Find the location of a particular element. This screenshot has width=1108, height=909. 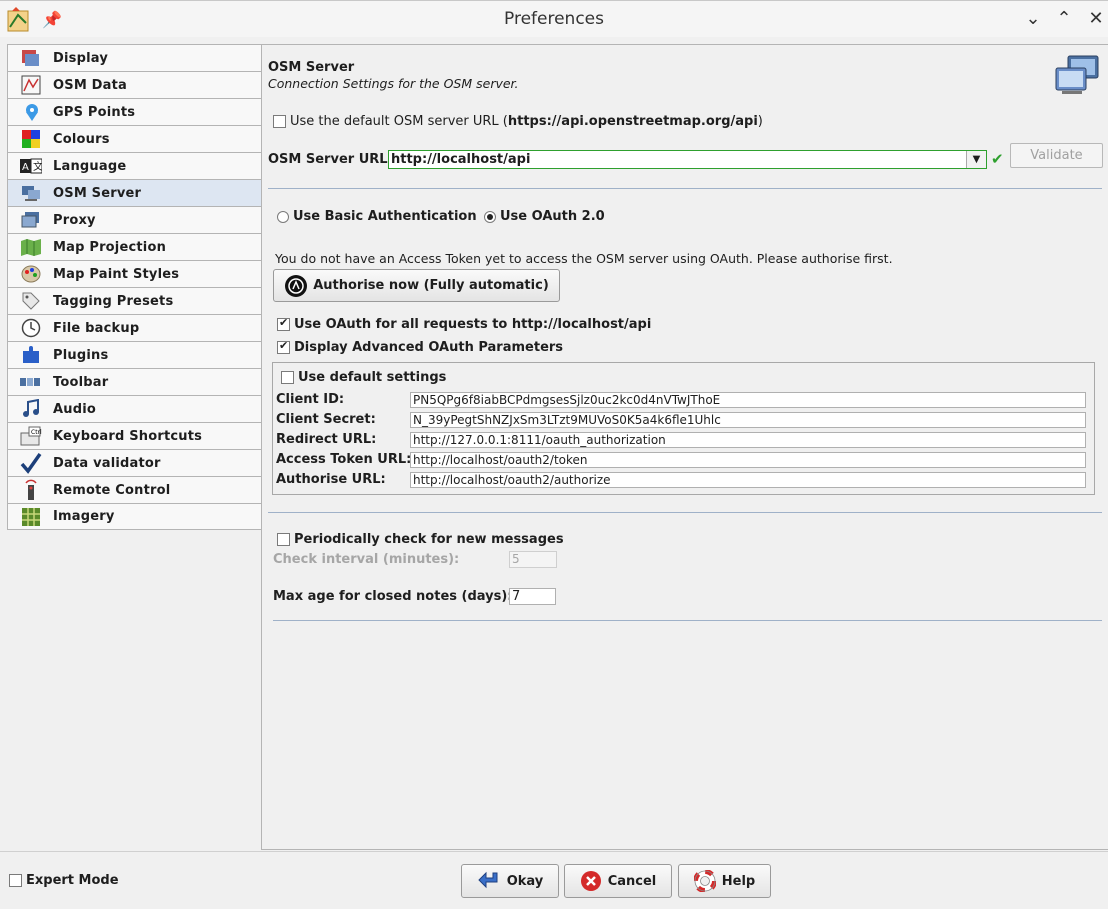

sidebar-item-proxy: Proxy is located at coordinates (134, 219).